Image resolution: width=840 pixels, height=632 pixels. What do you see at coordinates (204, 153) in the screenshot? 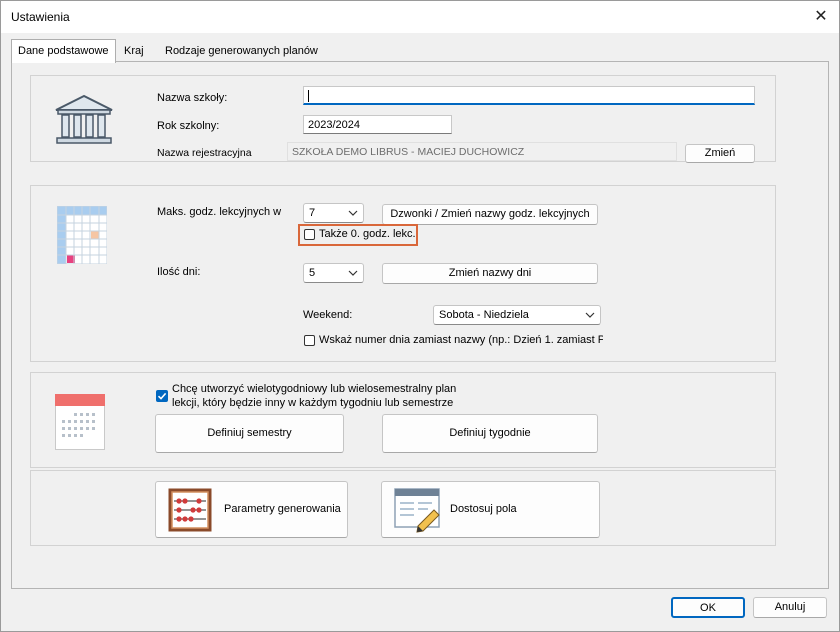
I see `registration-name-label: Nazwa rejestracyjna` at bounding box center [204, 153].